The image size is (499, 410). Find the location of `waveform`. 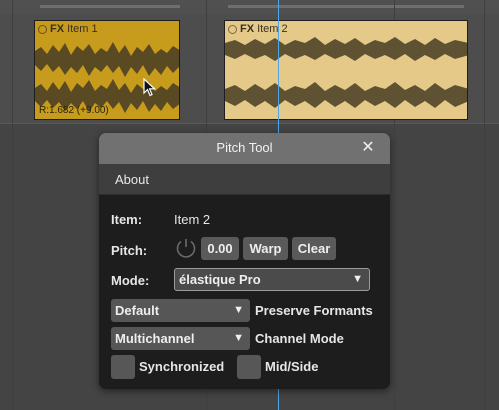

waveform is located at coordinates (346, 72).